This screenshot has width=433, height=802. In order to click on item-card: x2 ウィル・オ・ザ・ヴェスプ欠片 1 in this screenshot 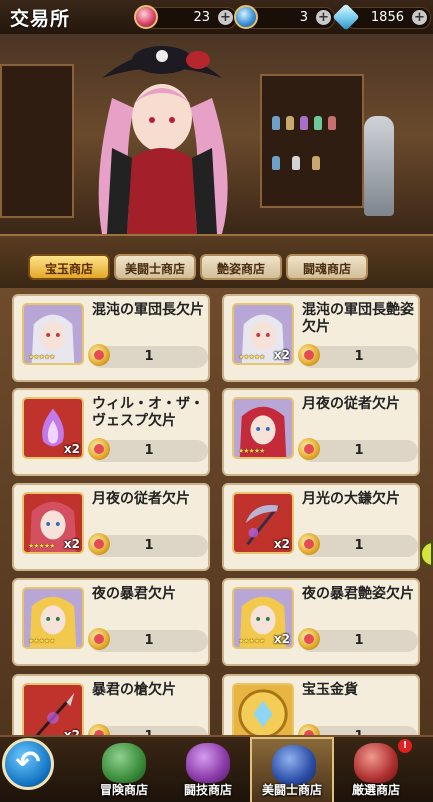, I will do `click(111, 432)`.